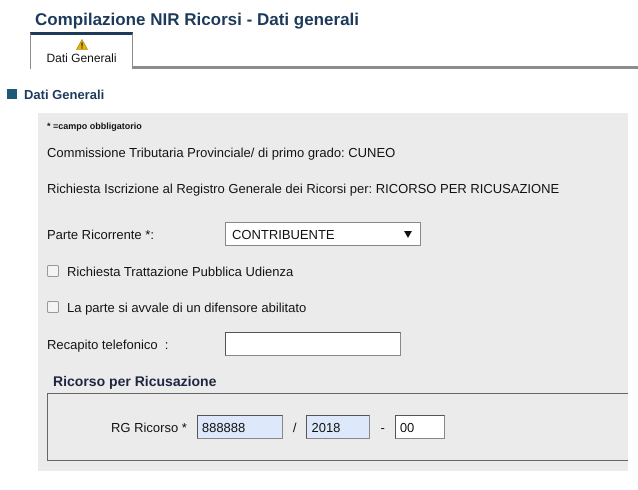  What do you see at coordinates (221, 153) in the screenshot?
I see `info-text: Commissione Tributaria Provinciale/ di primo grado: CUNEO` at bounding box center [221, 153].